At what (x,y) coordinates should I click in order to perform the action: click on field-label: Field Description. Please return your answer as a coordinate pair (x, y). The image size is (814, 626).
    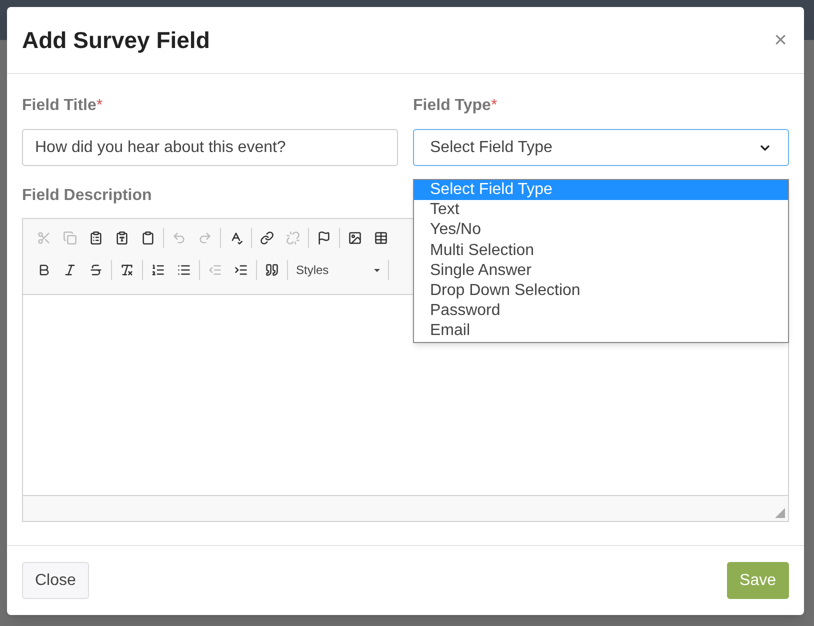
    Looking at the image, I should click on (87, 196).